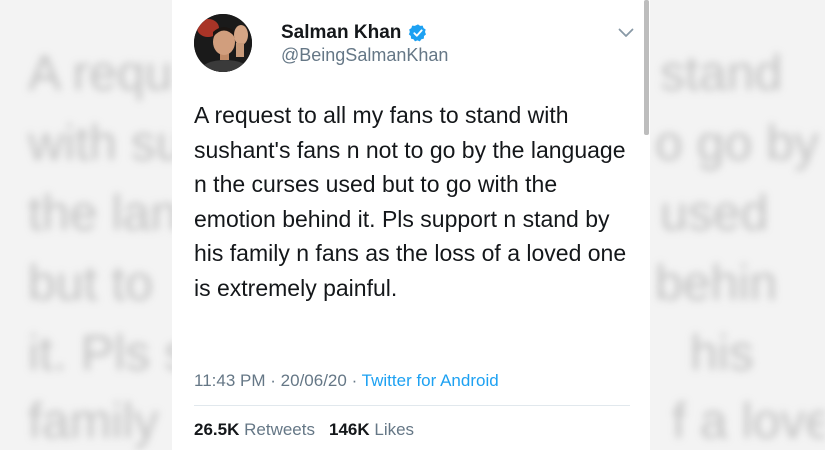  Describe the element at coordinates (230, 380) in the screenshot. I see `tweet-time: 11:43 PM` at that location.